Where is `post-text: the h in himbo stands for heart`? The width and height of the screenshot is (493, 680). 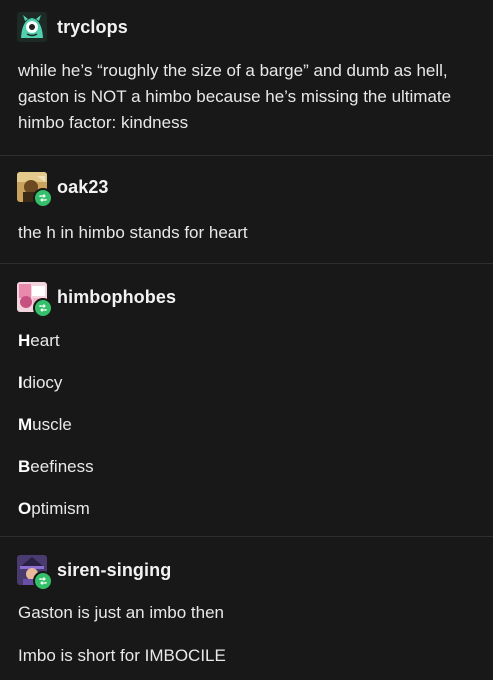 post-text: the h in himbo stands for heart is located at coordinates (133, 232).